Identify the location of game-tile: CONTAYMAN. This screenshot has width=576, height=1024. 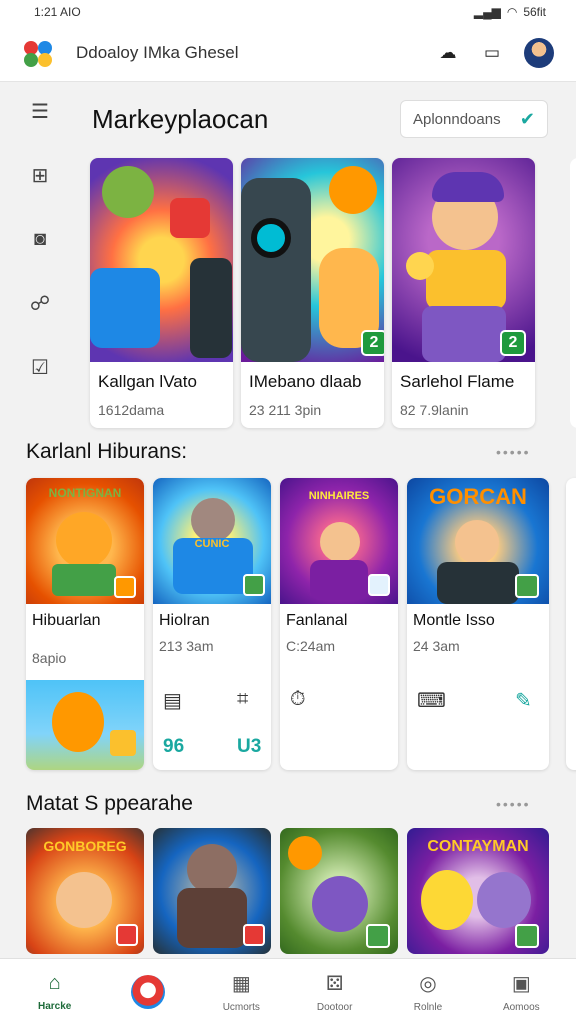
(478, 891).